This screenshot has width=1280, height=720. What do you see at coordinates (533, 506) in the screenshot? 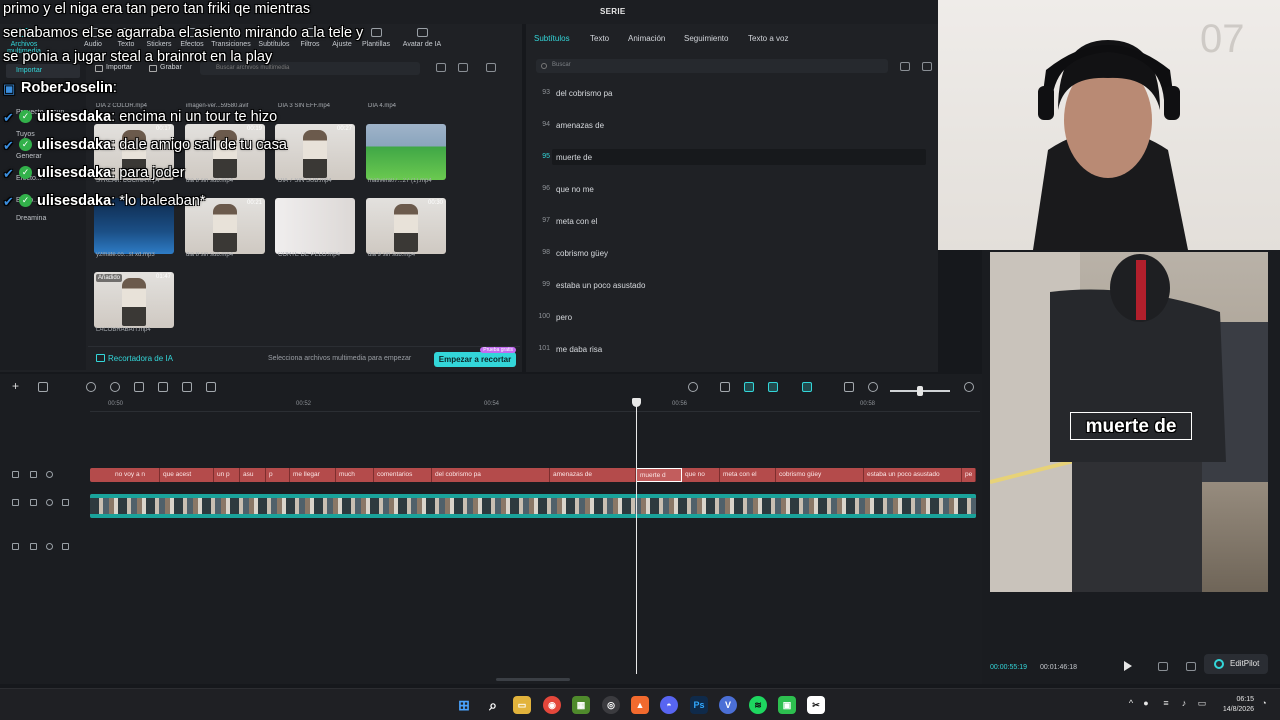
I see `video-track` at bounding box center [533, 506].